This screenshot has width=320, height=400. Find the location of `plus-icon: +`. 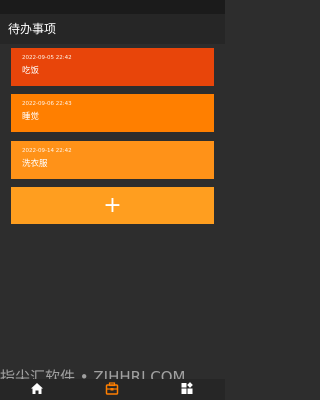

plus-icon: + is located at coordinates (112, 205).